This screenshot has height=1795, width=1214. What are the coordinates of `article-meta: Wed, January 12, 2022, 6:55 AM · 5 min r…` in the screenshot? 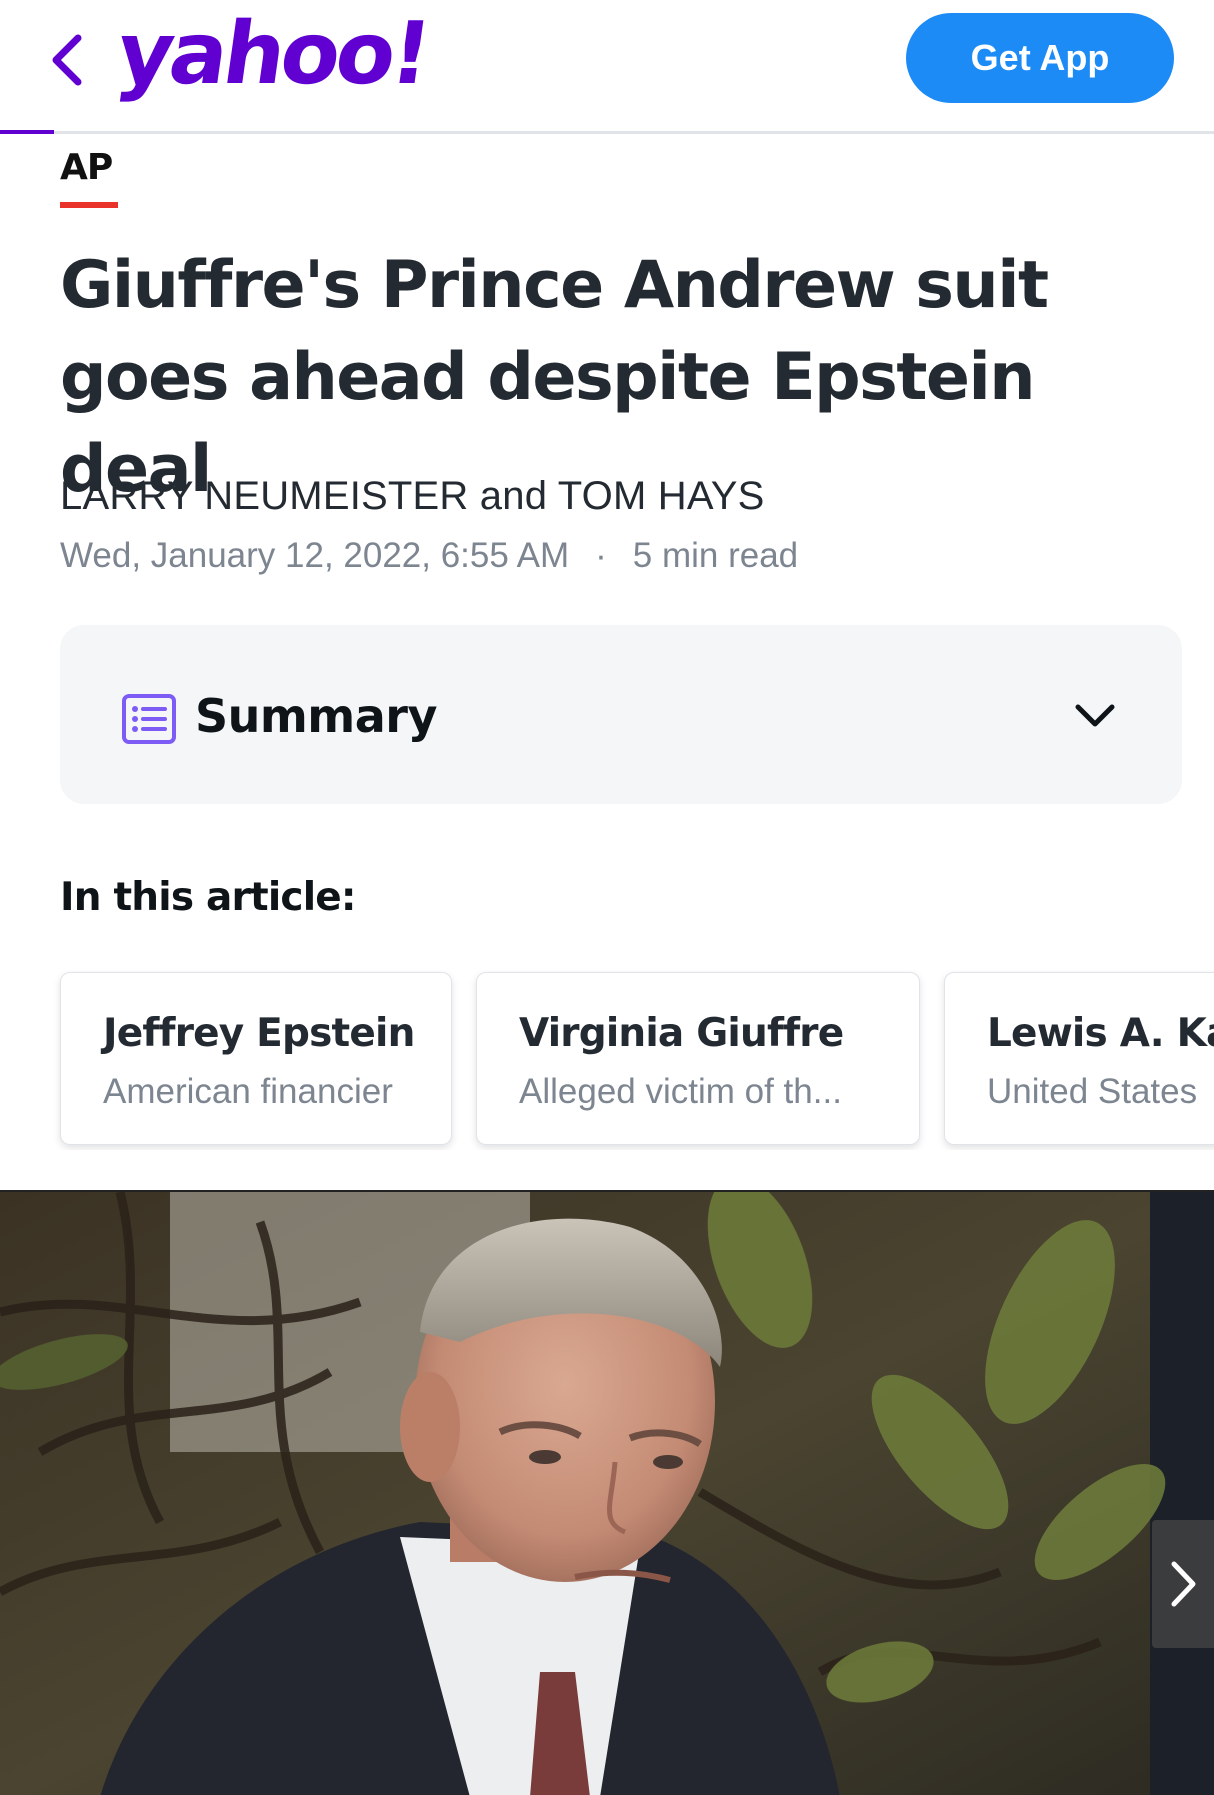 It's located at (429, 556).